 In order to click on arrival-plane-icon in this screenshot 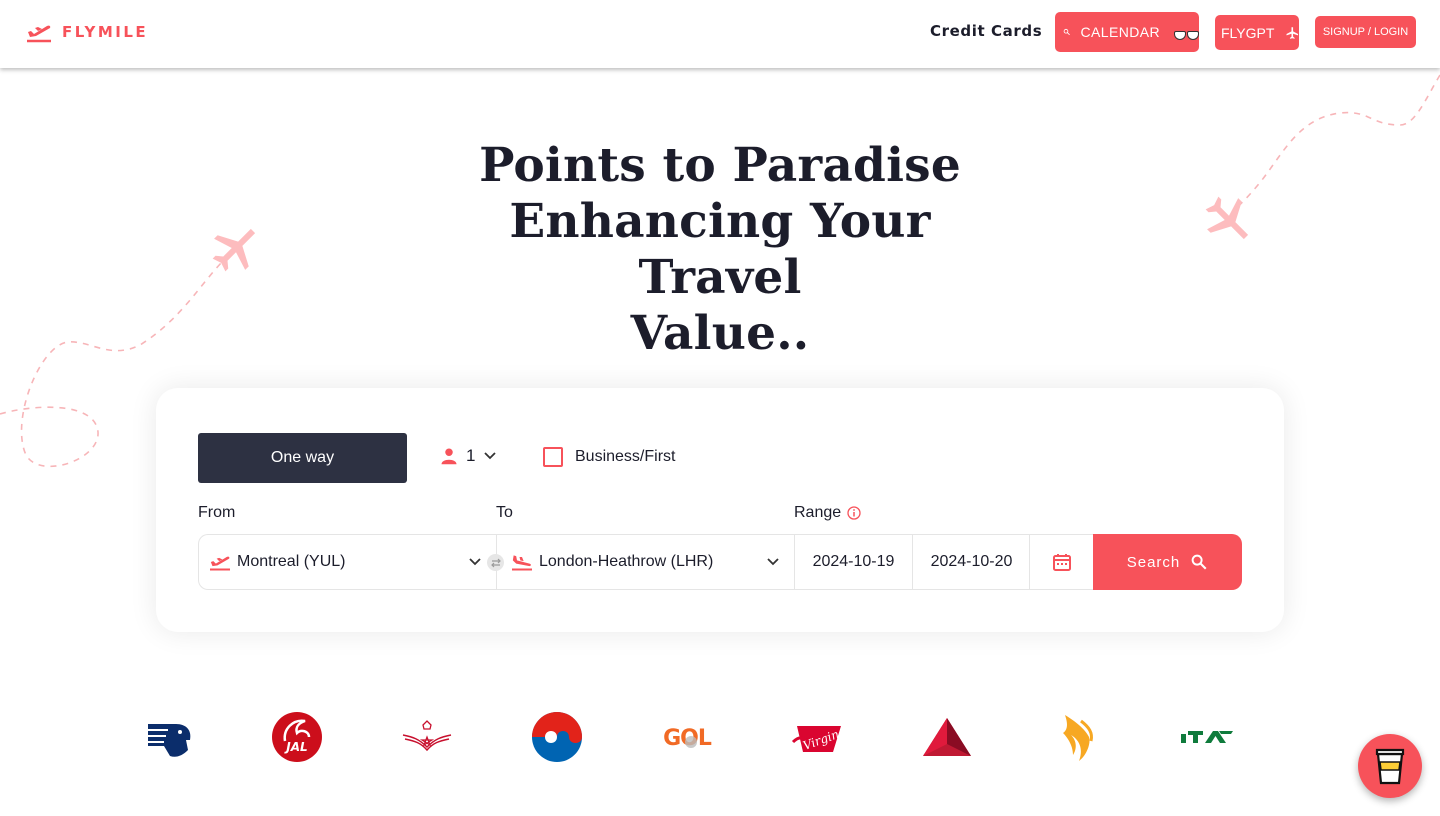, I will do `click(522, 563)`.